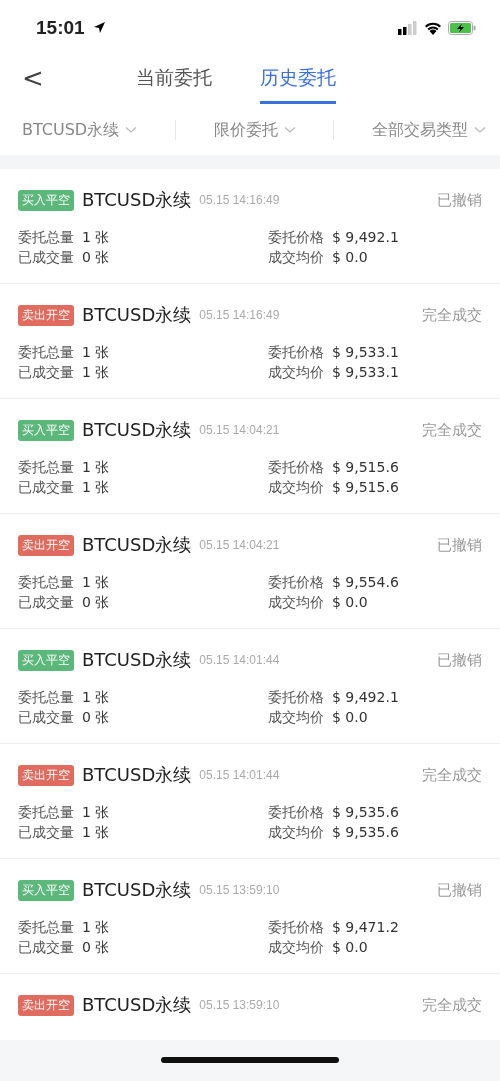 This screenshot has height=1081, width=500. Describe the element at coordinates (80, 130) in the screenshot. I see `filter-dropdown: BTCUSD永续` at that location.